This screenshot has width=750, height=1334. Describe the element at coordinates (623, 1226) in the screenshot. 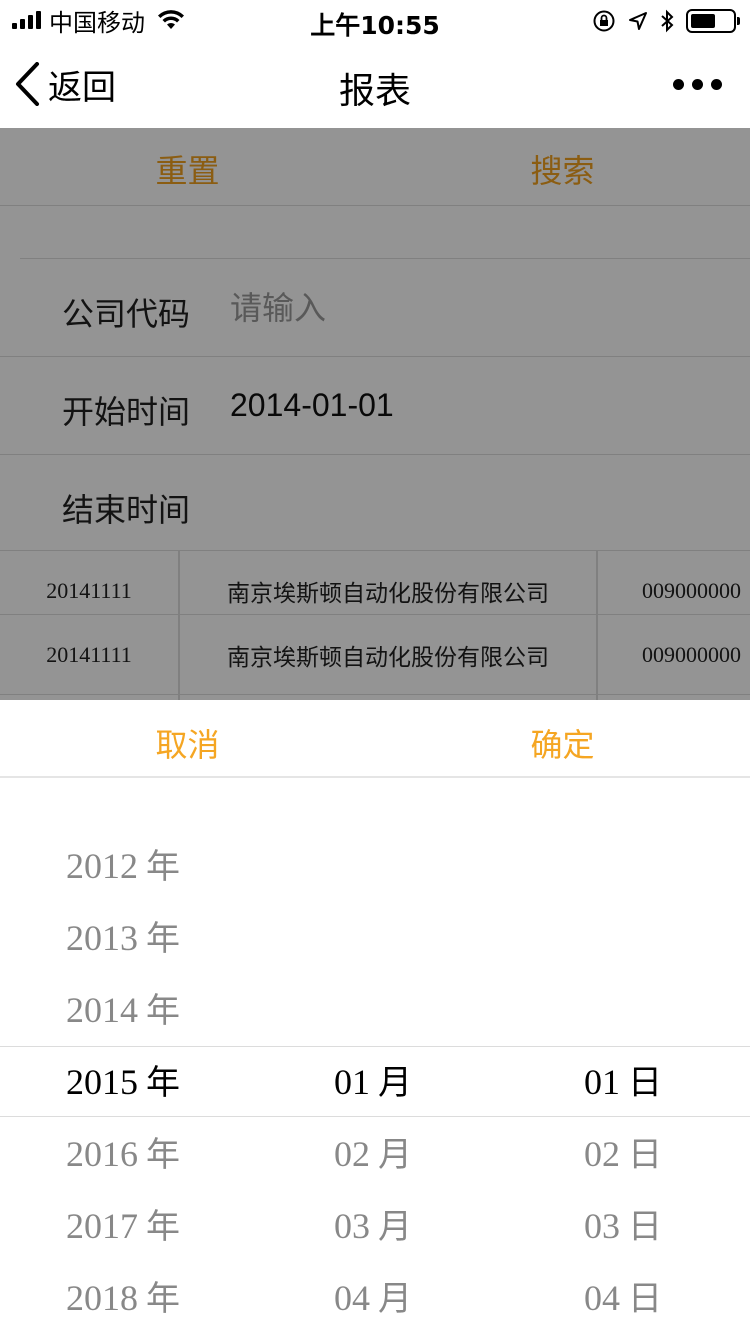

I see `day-option: 03 日` at that location.